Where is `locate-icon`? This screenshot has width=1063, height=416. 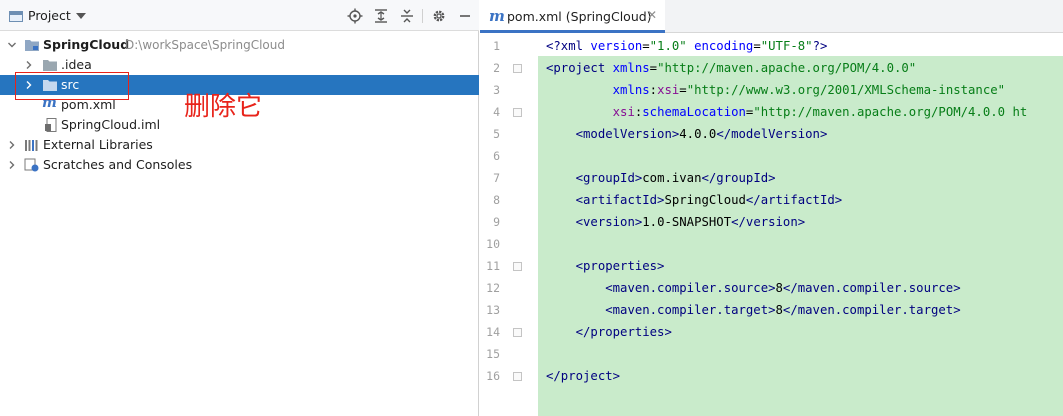
locate-icon is located at coordinates (355, 16).